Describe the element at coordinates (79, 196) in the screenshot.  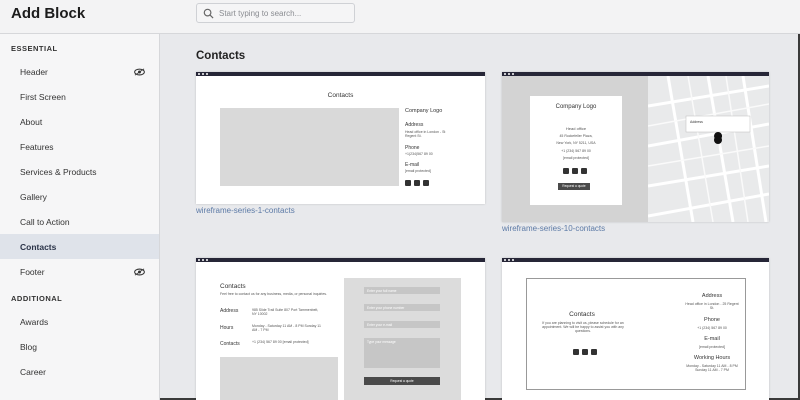
I see `sidebar-item-gallery: Gallery` at that location.